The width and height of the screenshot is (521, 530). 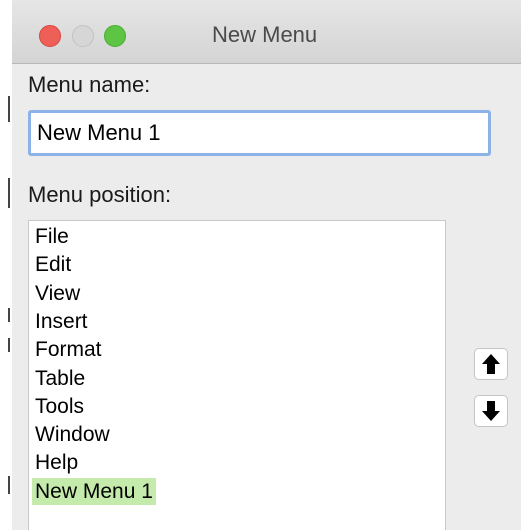 I want to click on menu-position-item: Window, so click(x=72, y=434).